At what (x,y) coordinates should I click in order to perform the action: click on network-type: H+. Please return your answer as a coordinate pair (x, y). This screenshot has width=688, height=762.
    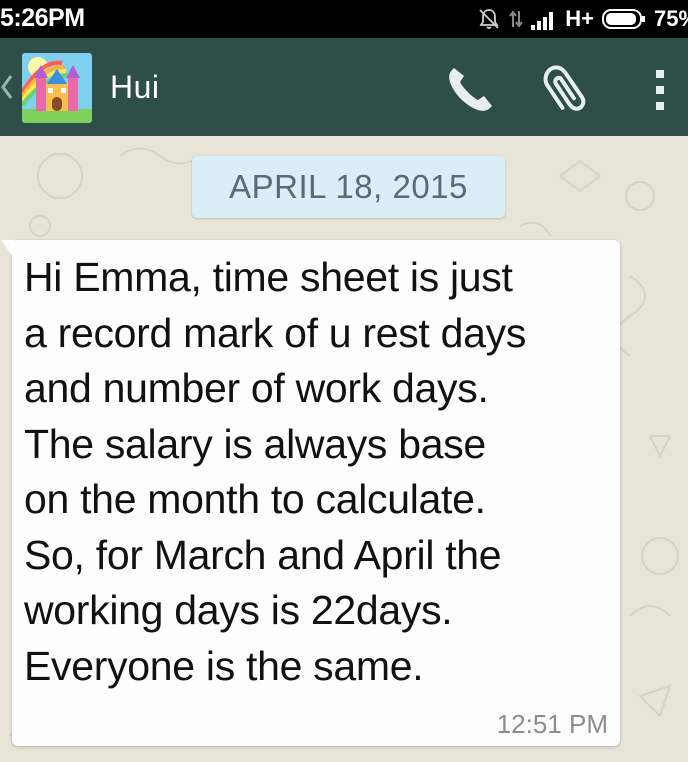
    Looking at the image, I should click on (579, 18).